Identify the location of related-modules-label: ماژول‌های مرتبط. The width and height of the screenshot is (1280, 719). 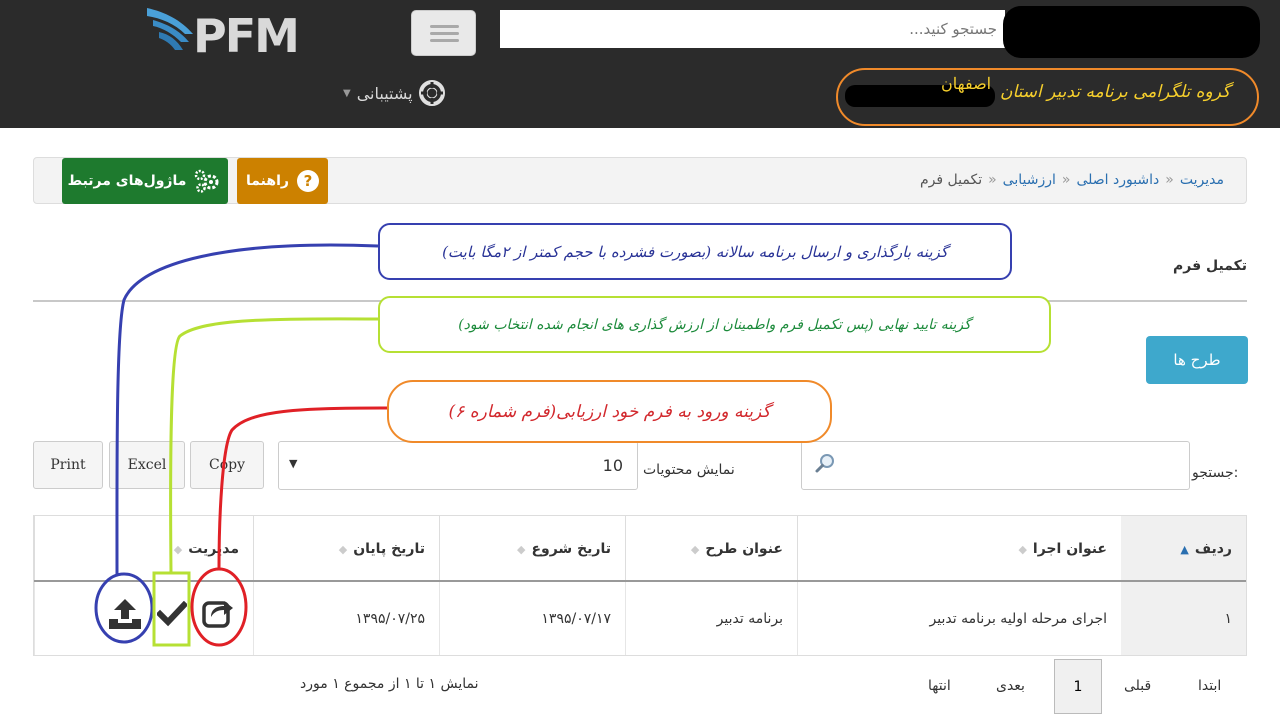
(127, 181).